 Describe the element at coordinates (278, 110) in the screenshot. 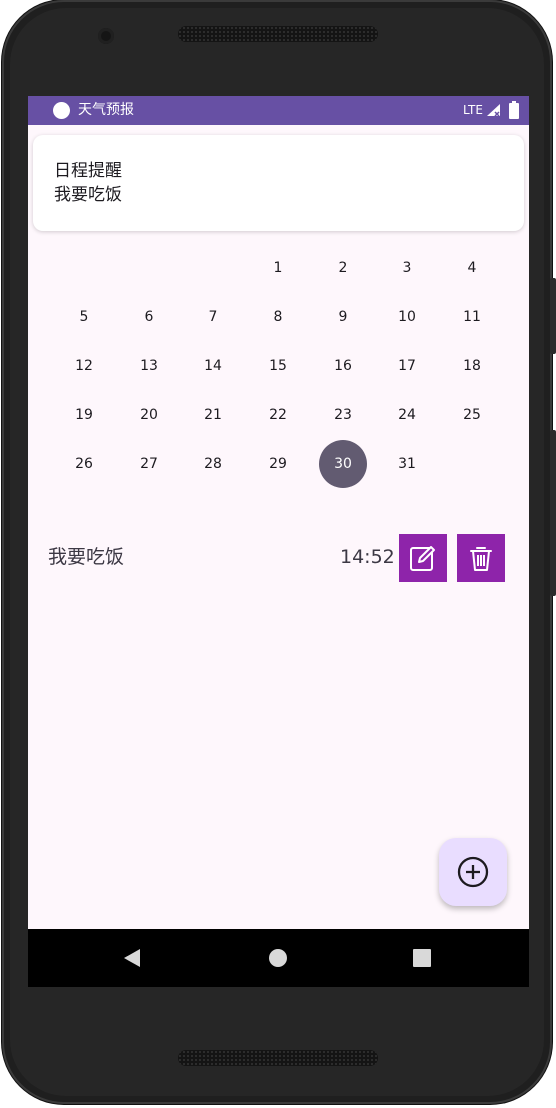

I see `status-bar: 天气预报 LTE` at that location.